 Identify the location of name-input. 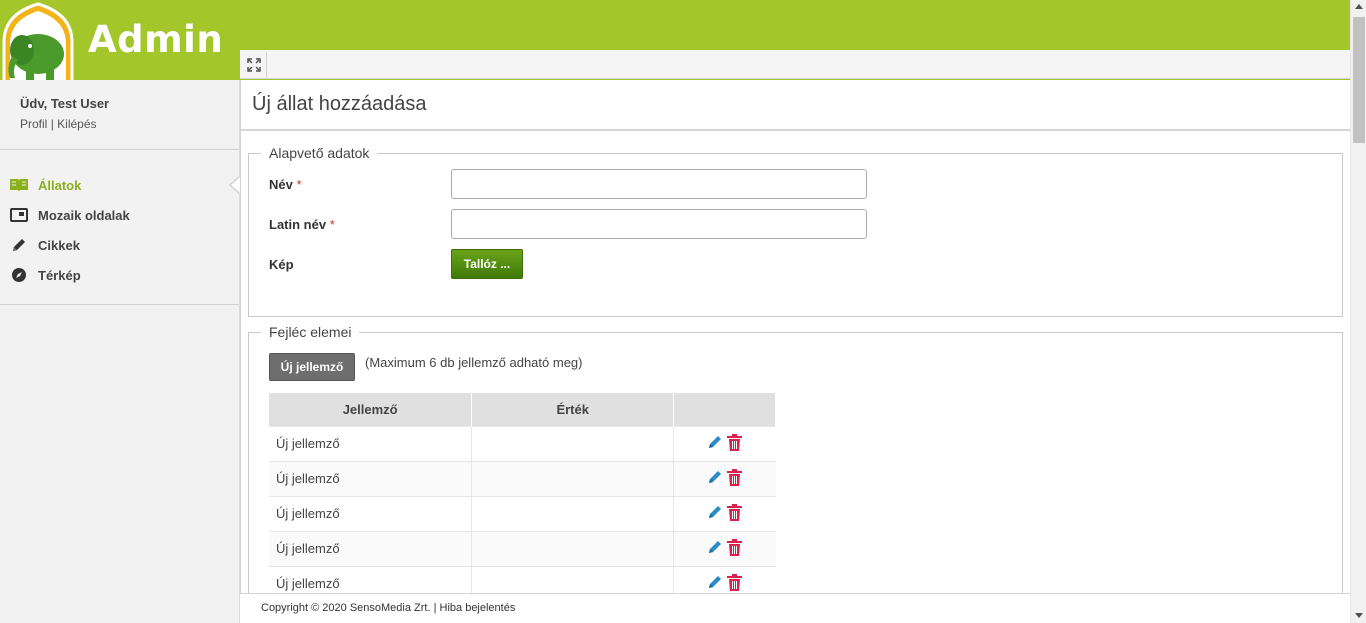
(659, 184).